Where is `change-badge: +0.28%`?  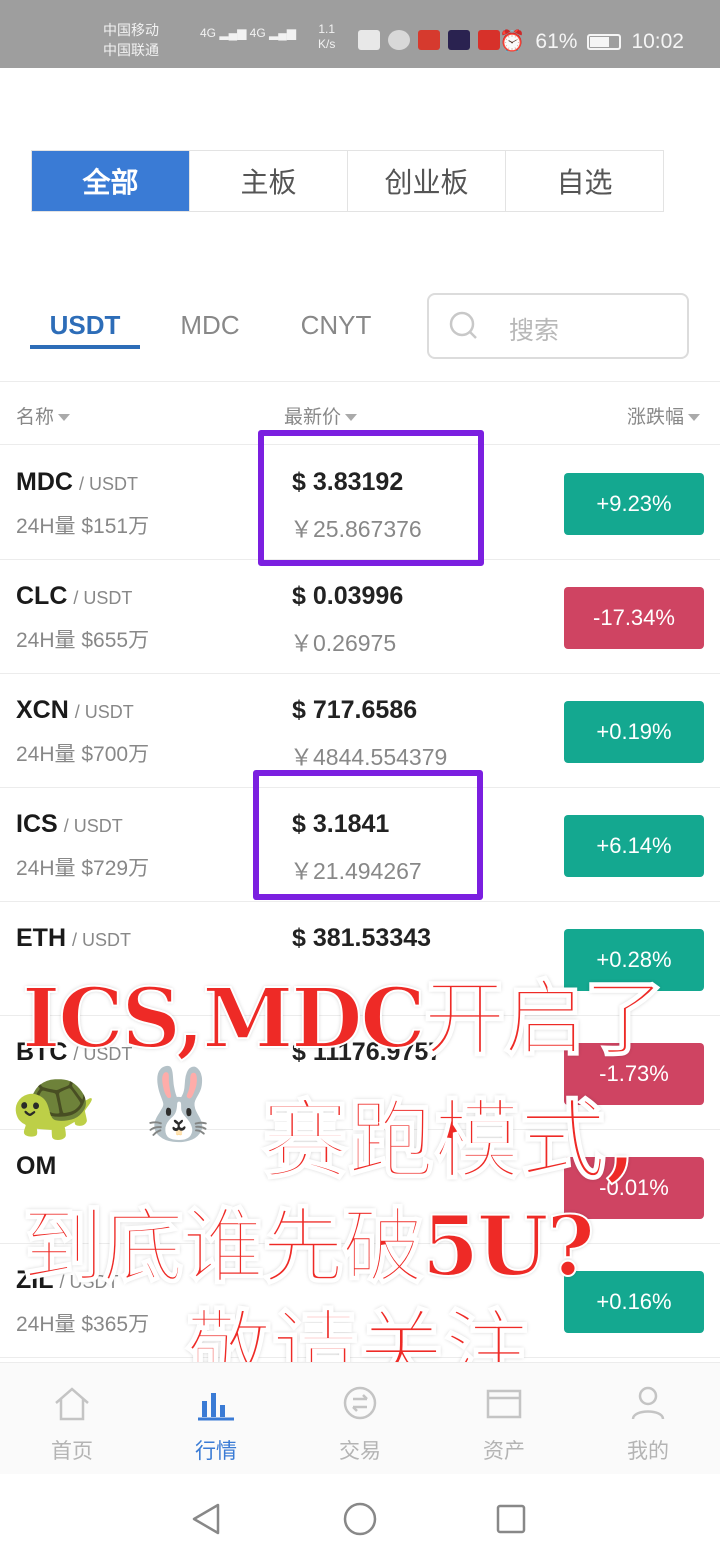 change-badge: +0.28% is located at coordinates (634, 960).